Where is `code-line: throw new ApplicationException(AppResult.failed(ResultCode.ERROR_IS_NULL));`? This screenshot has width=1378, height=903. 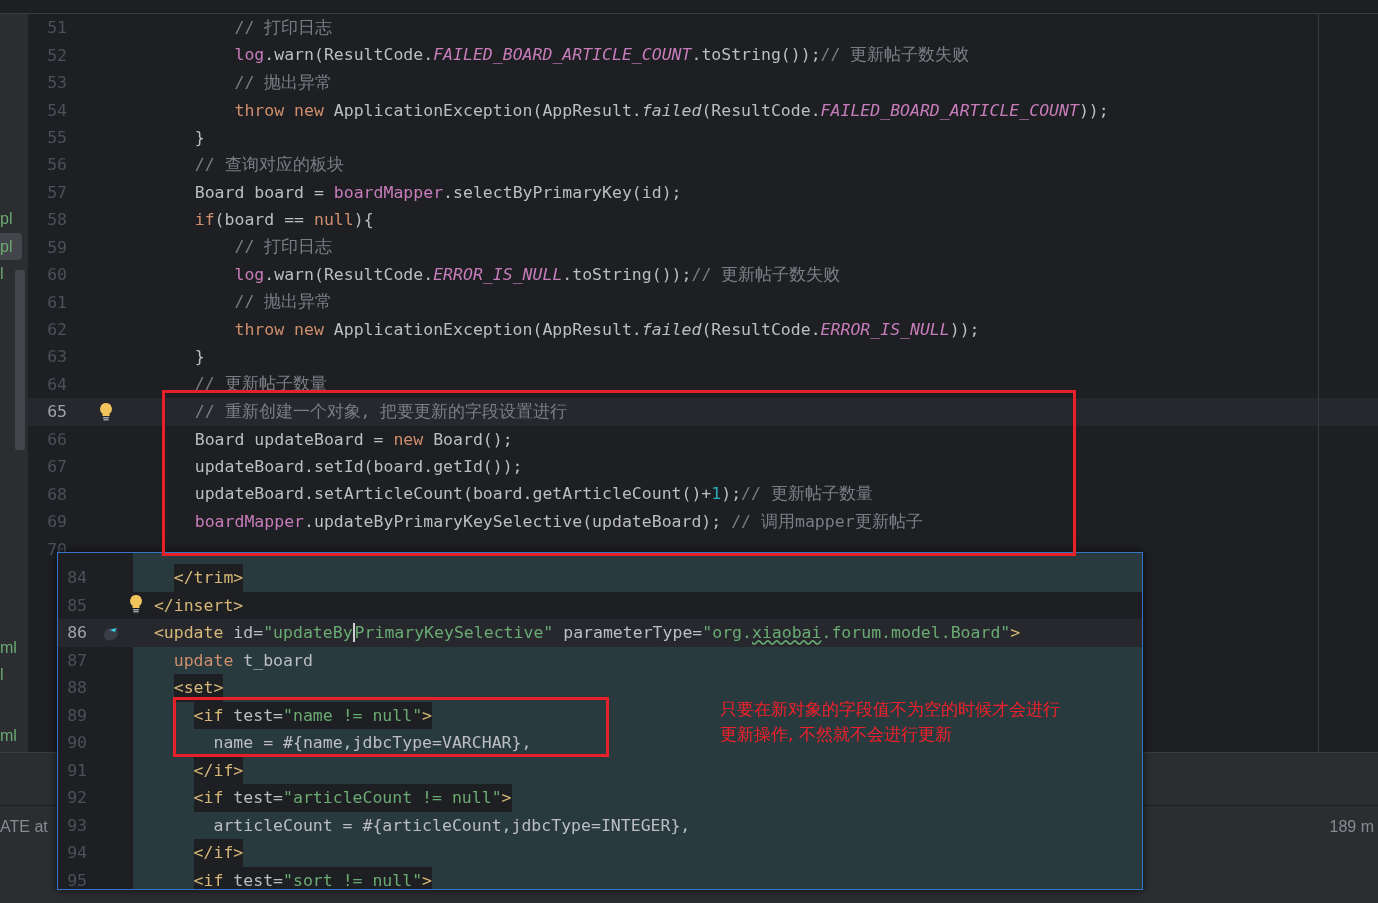
code-line: throw new ApplicationException(AppResult.failed(ResultCode.ERROR_IS_NULL)); is located at coordinates (606, 330).